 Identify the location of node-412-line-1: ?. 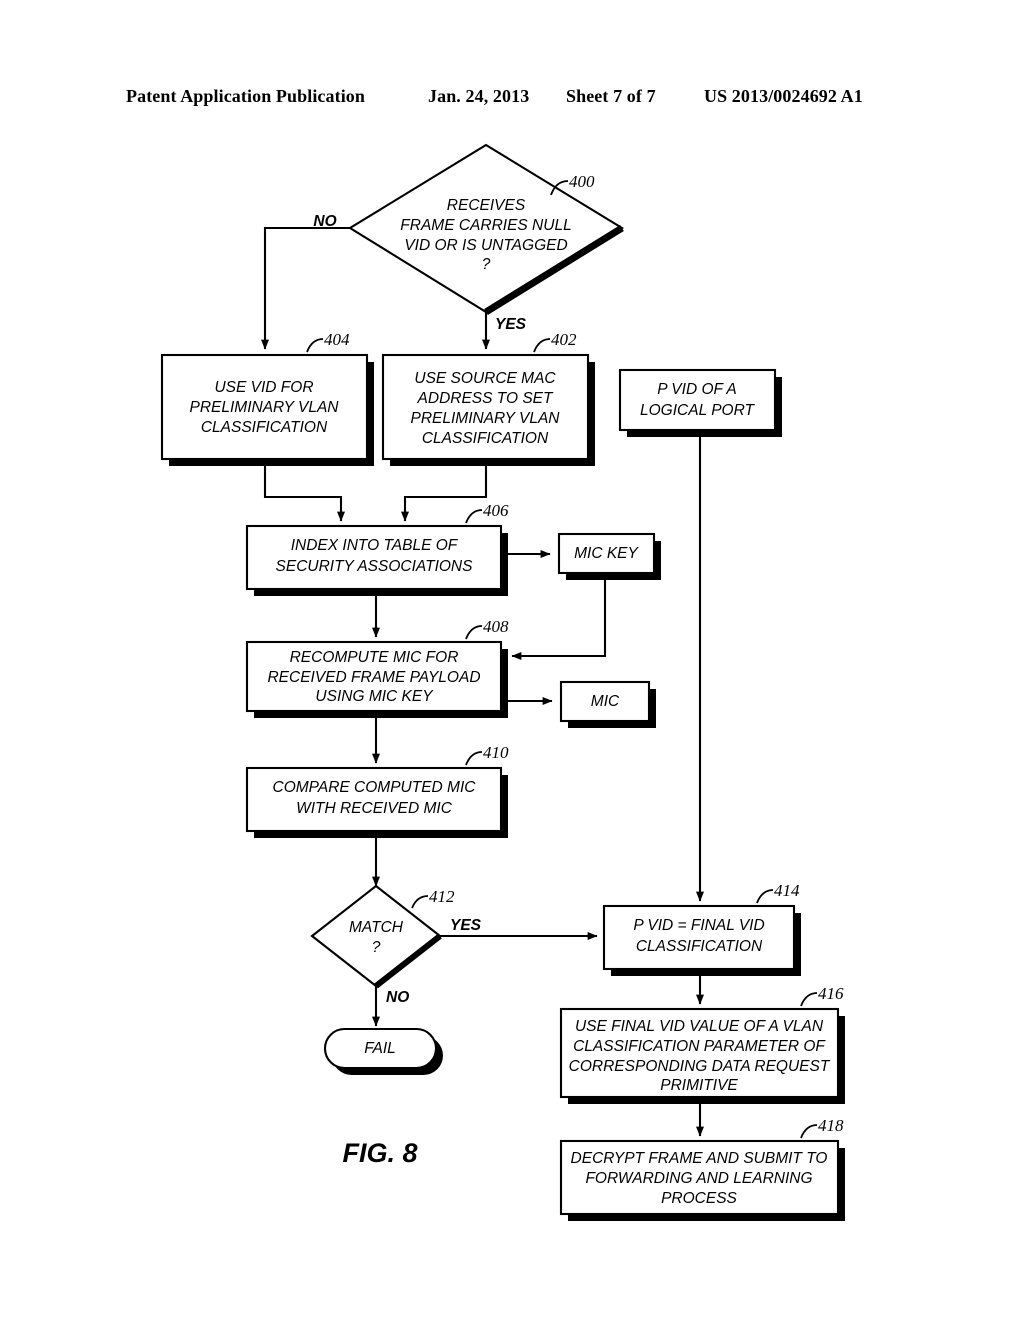
(376, 947).